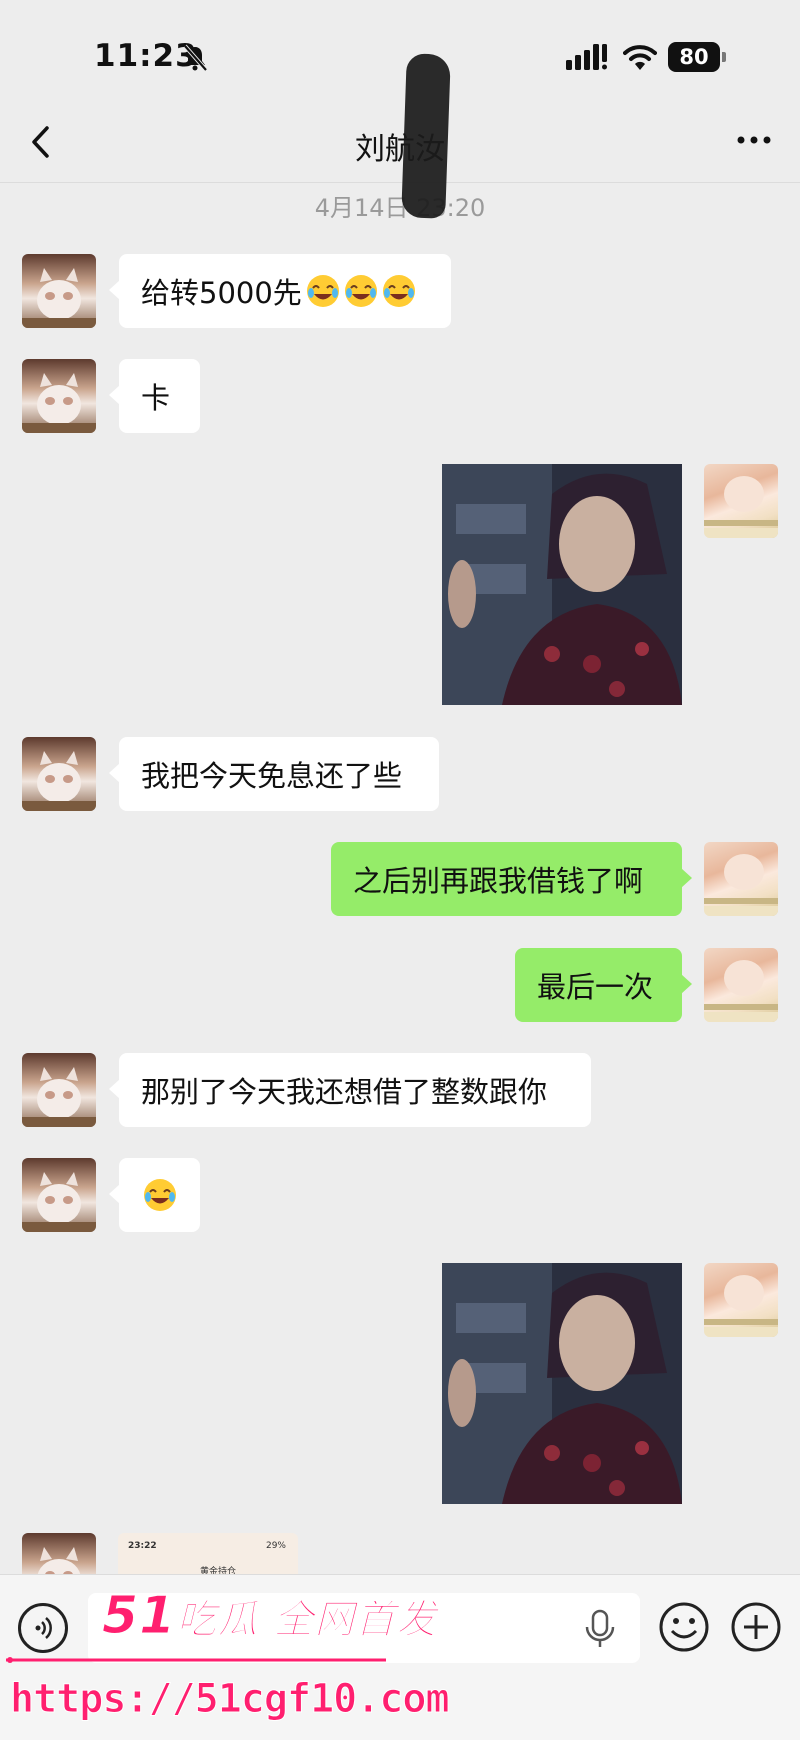 The width and height of the screenshot is (800, 1740). I want to click on voice-waves-icon, so click(43, 1628).